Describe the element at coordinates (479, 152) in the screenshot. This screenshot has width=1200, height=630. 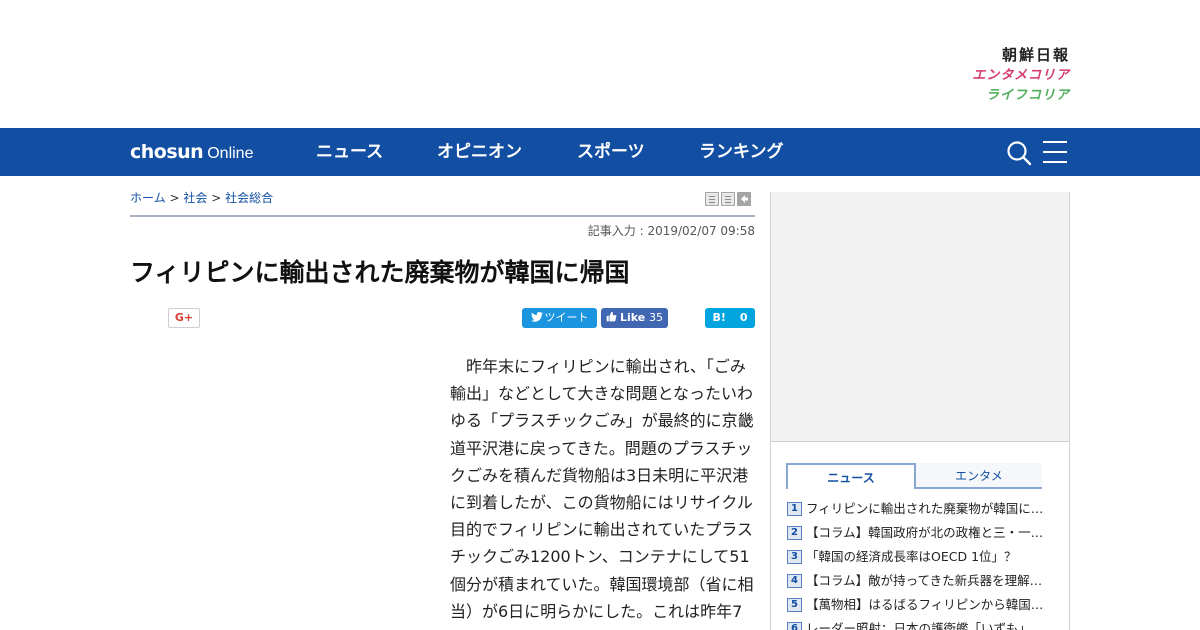
I see `nav-item-opinion: オピニオン` at that location.